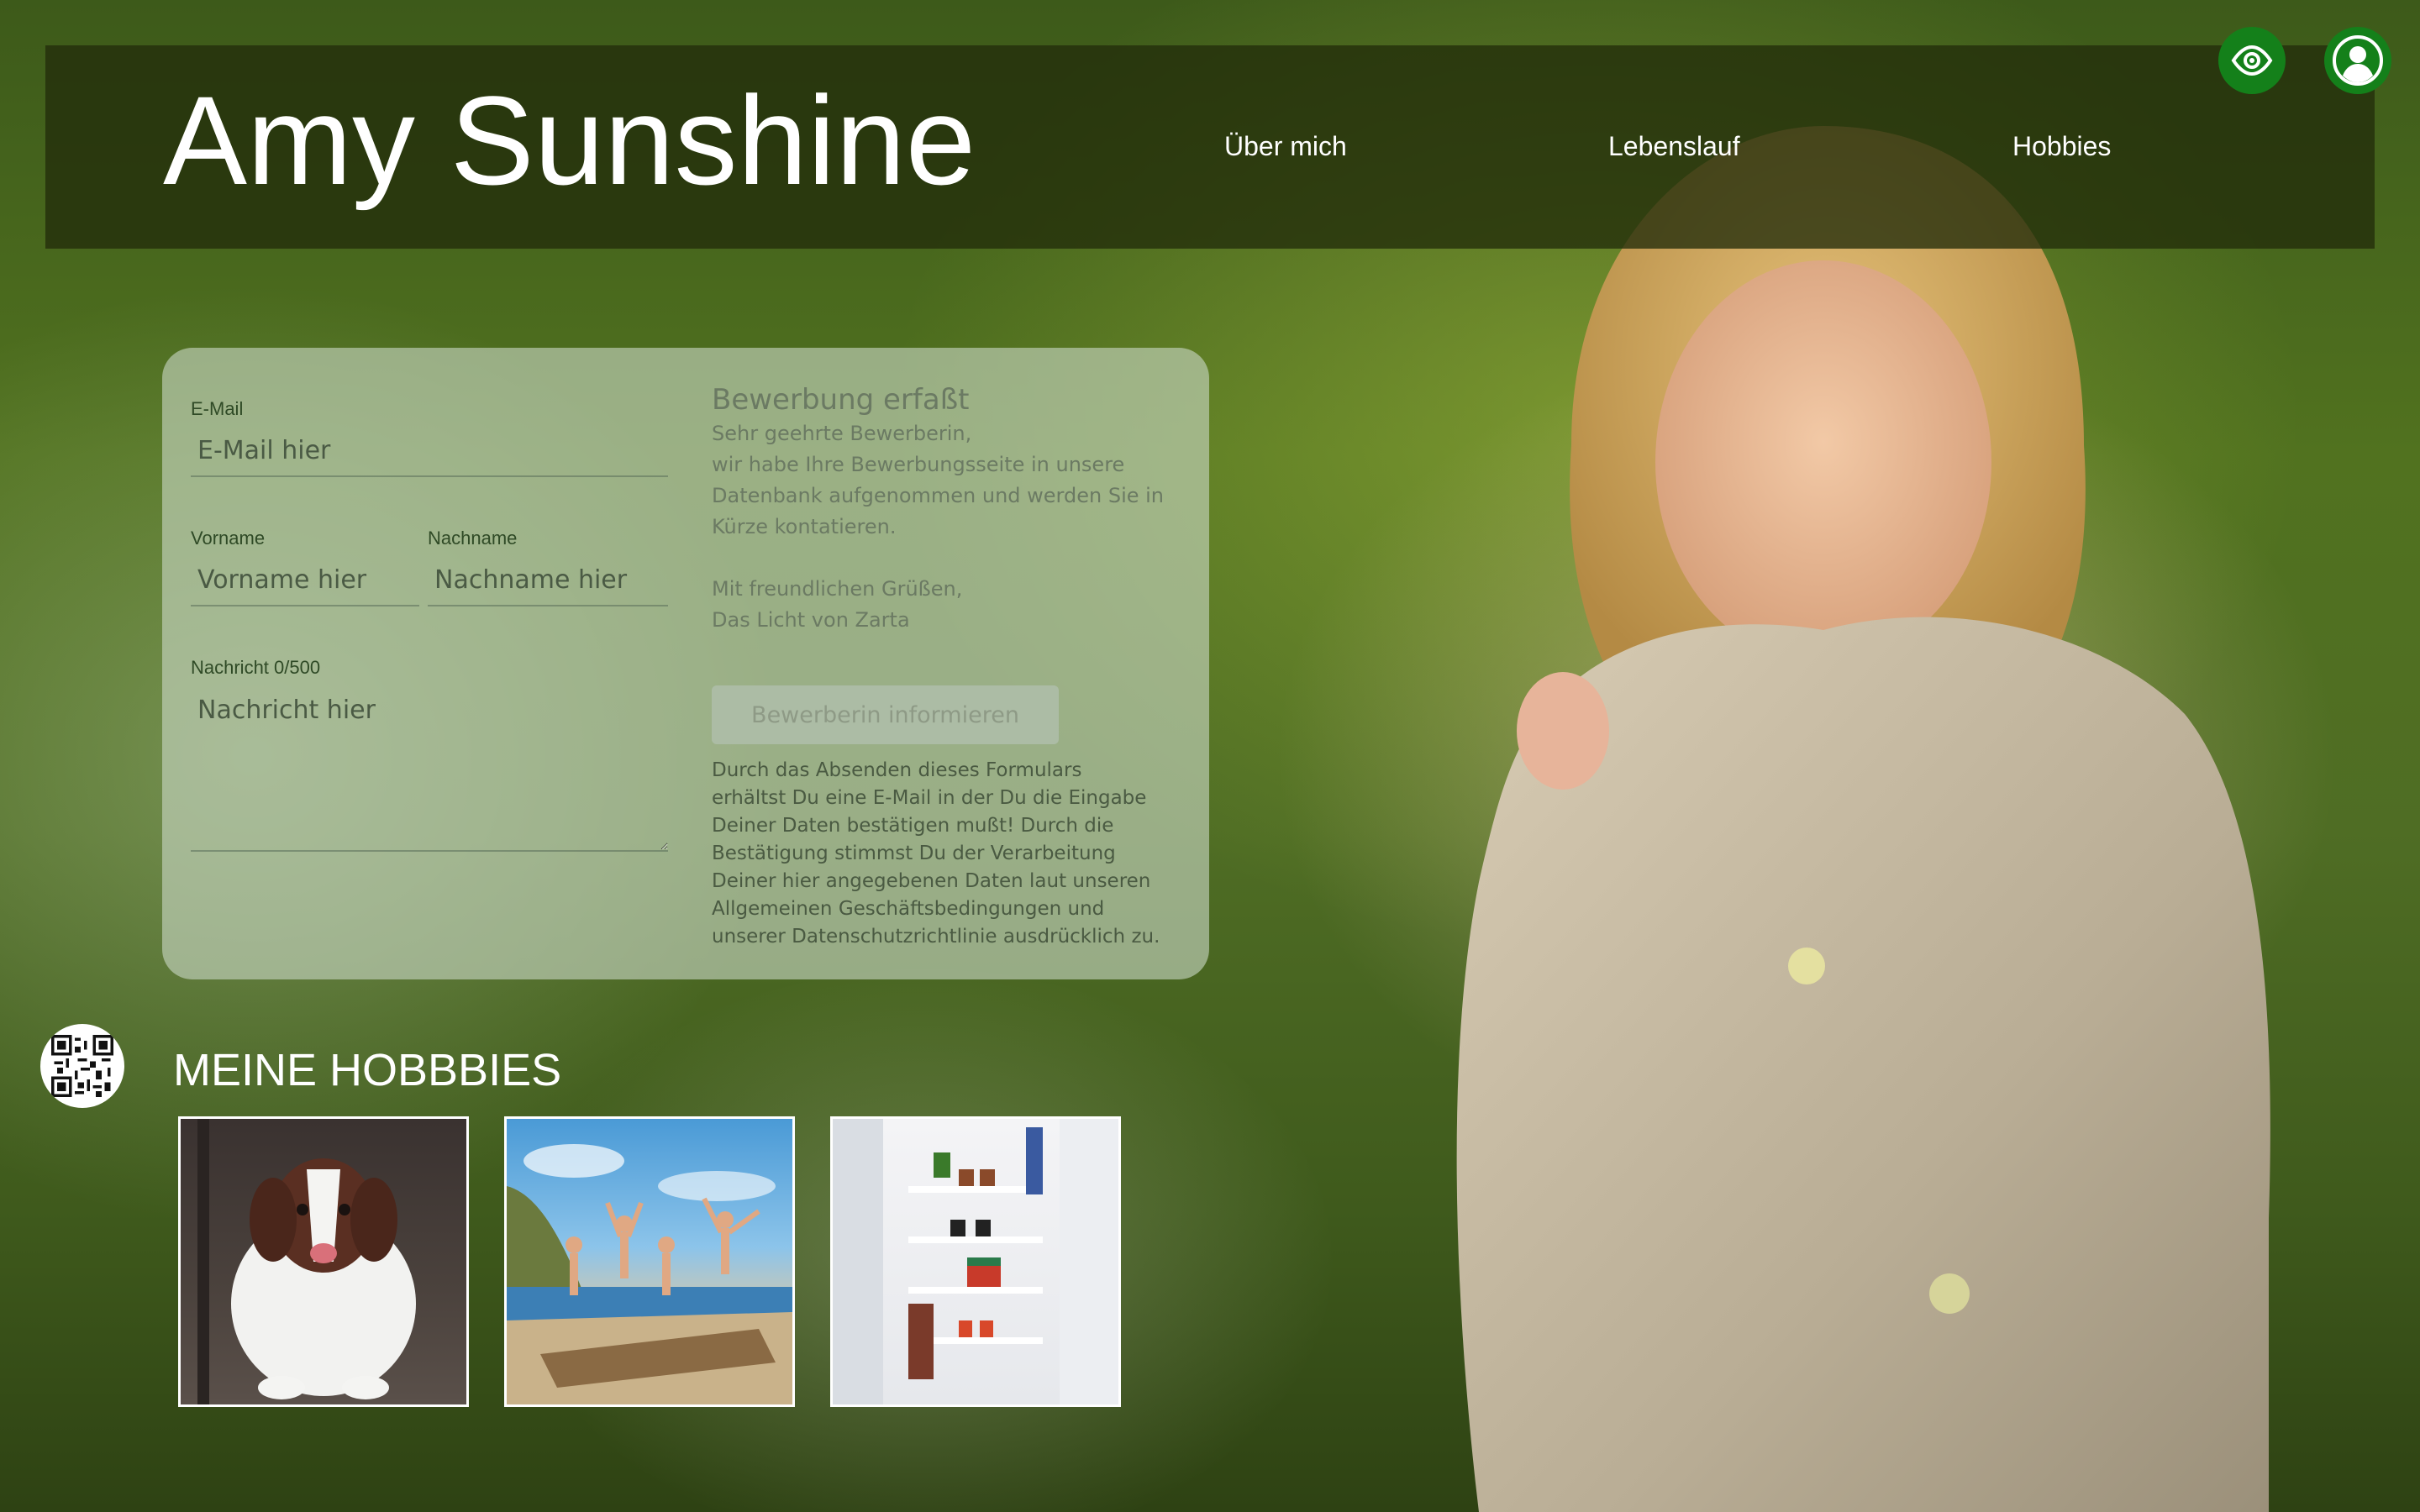  I want to click on beach-friends-image, so click(649, 1274).